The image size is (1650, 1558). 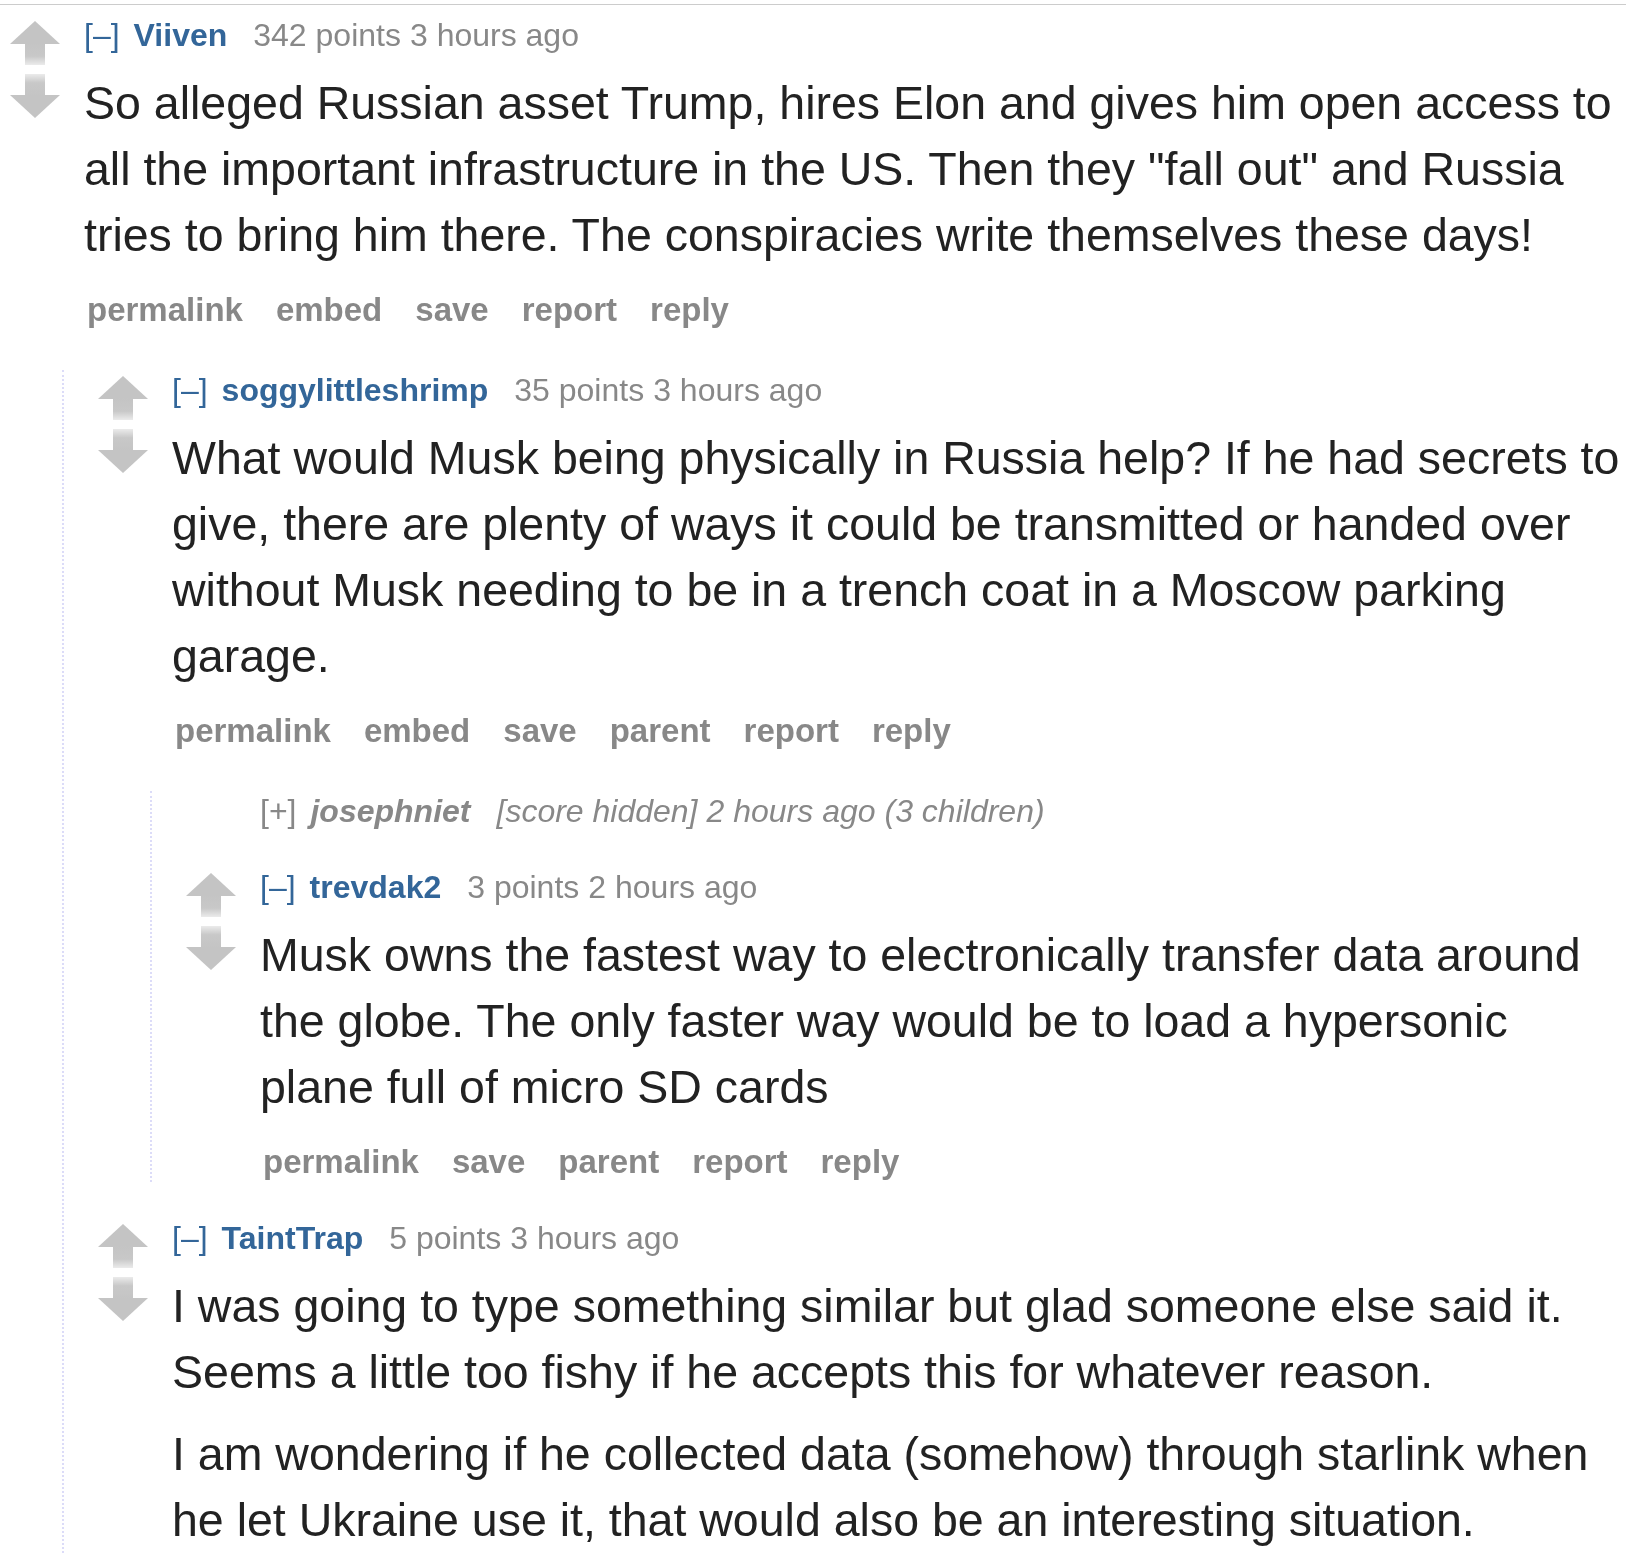 What do you see at coordinates (375, 887) in the screenshot?
I see `username-link: trevdak2` at bounding box center [375, 887].